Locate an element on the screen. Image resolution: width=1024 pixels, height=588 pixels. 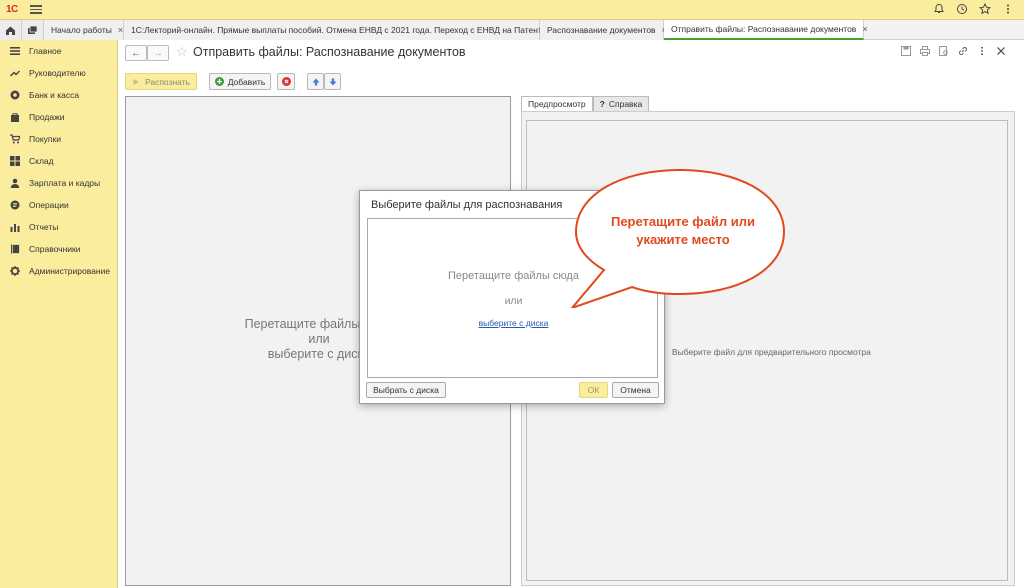
sidebar-item-operations: Операции is located at coordinates (59, 205).